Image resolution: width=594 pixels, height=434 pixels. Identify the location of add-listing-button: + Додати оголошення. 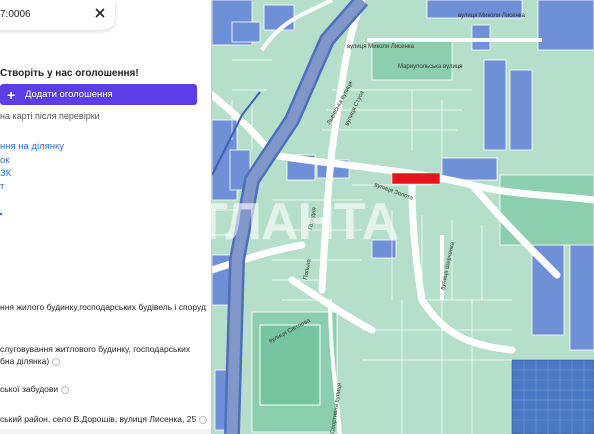
(98, 94).